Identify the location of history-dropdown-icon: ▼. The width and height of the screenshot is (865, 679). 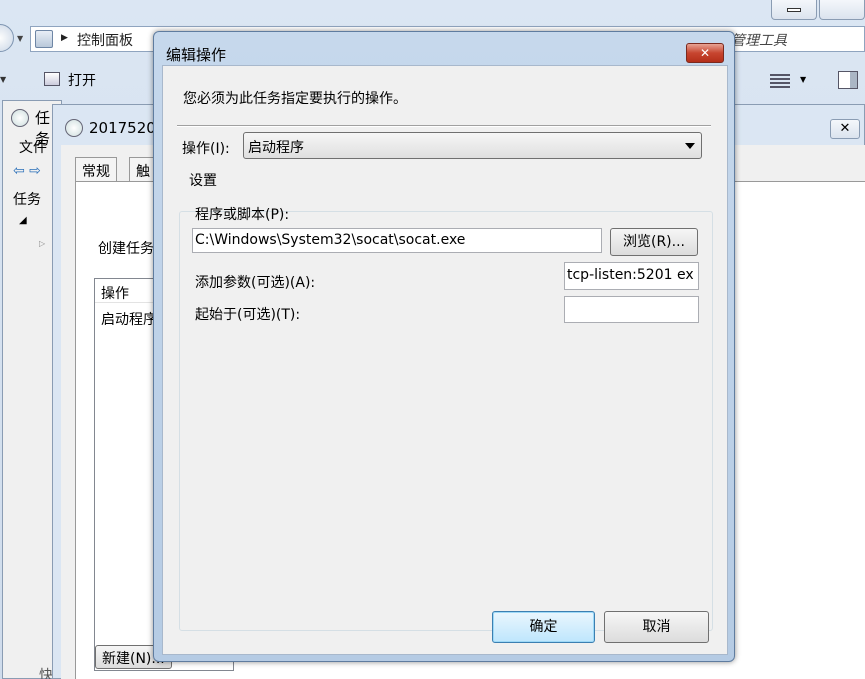
(20, 38).